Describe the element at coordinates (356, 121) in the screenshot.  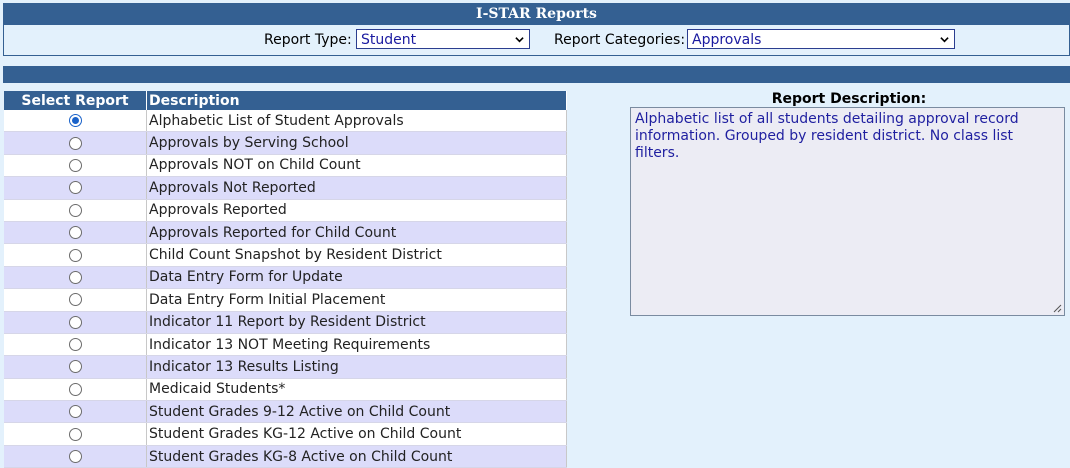
I see `report-description-cell: Alphabetic List of Student Approvals` at that location.